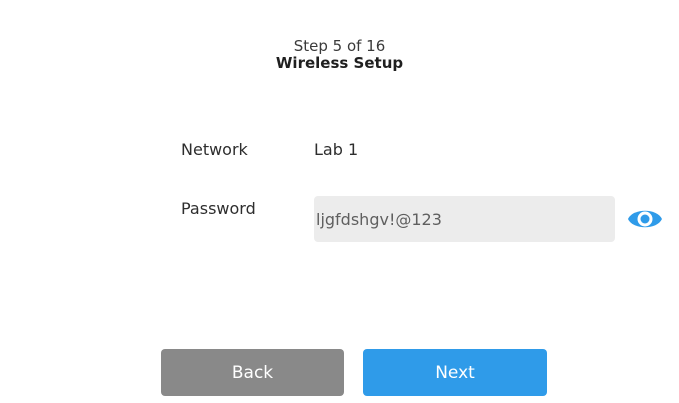 This screenshot has width=679, height=403. I want to click on password-label: Password, so click(218, 208).